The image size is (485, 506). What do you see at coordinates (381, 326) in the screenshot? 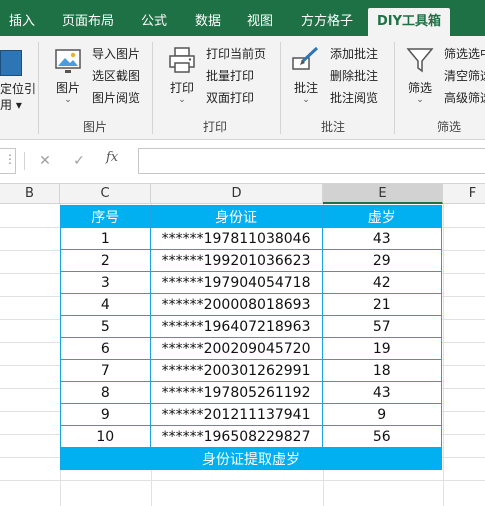
I see `cell-age: 57` at bounding box center [381, 326].